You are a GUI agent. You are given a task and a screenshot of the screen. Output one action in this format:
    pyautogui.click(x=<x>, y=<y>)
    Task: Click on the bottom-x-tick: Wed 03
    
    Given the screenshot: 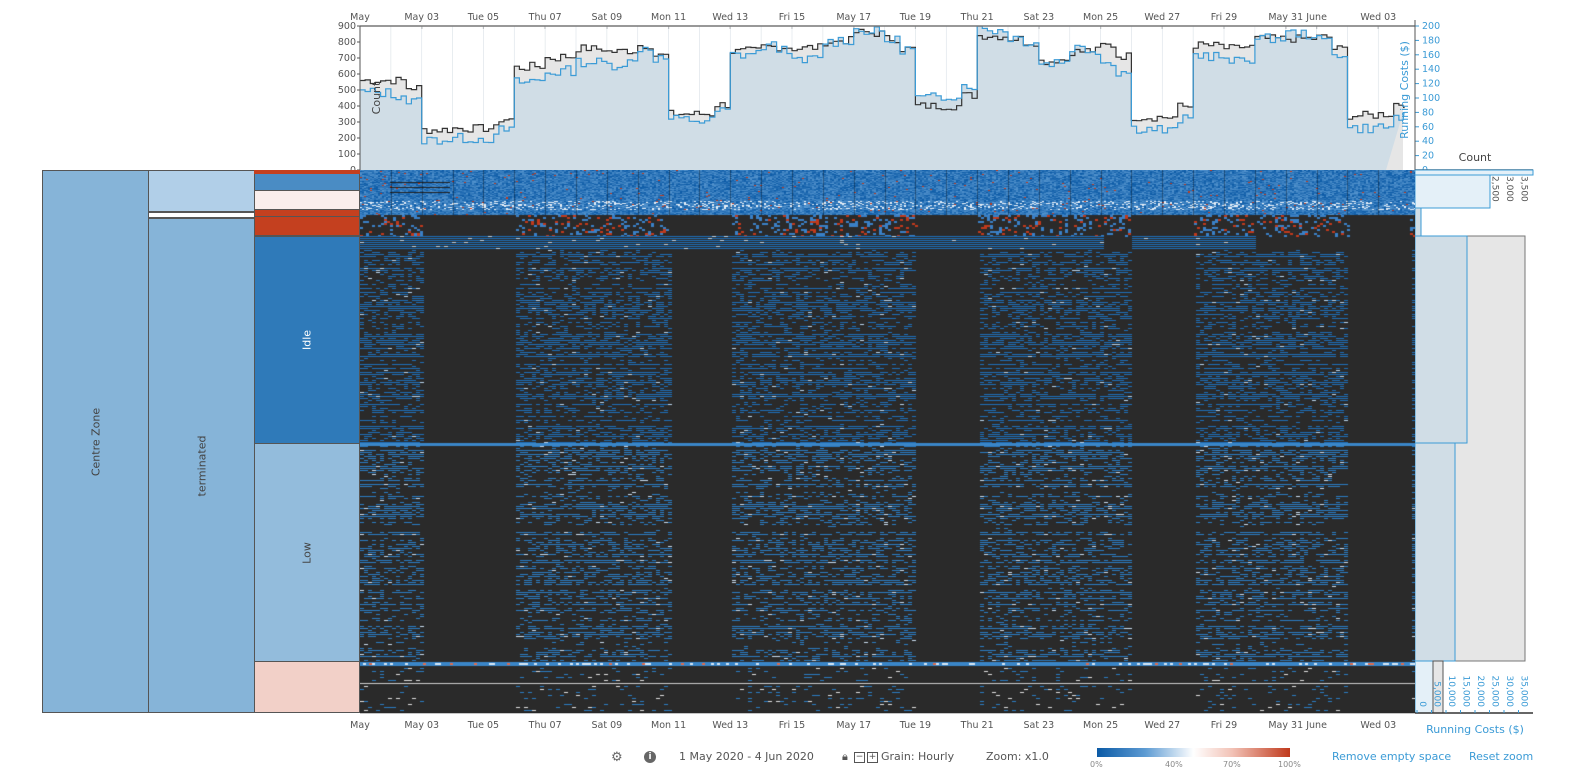 What is the action you would take?
    pyautogui.click(x=1378, y=725)
    